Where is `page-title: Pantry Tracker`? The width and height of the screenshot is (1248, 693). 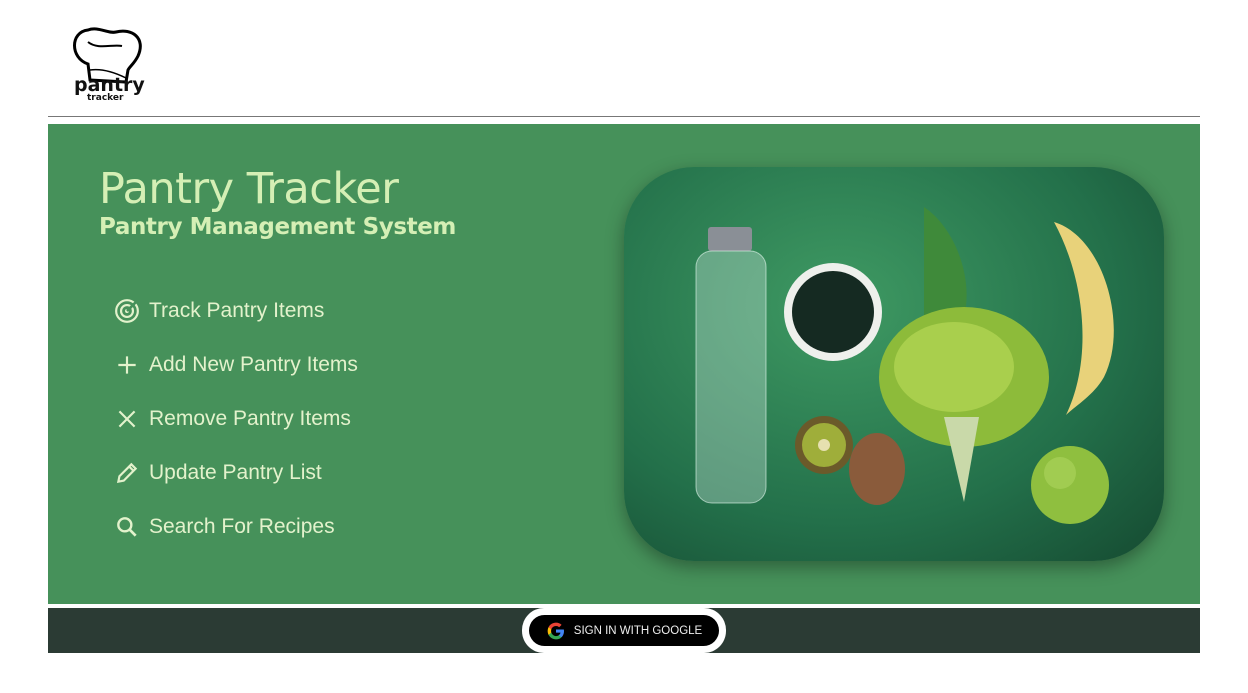 page-title: Pantry Tracker is located at coordinates (249, 189).